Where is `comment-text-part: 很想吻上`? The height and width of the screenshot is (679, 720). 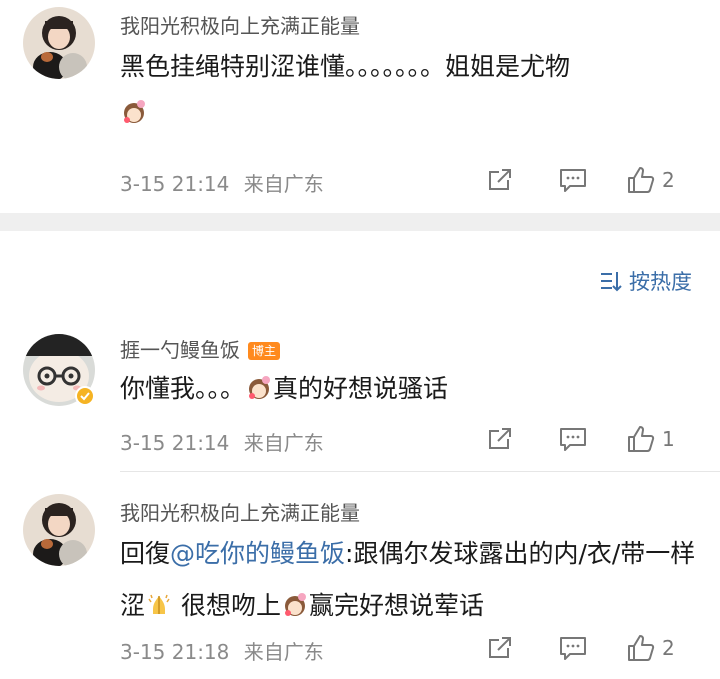
comment-text-part: 很想吻上 is located at coordinates (227, 605).